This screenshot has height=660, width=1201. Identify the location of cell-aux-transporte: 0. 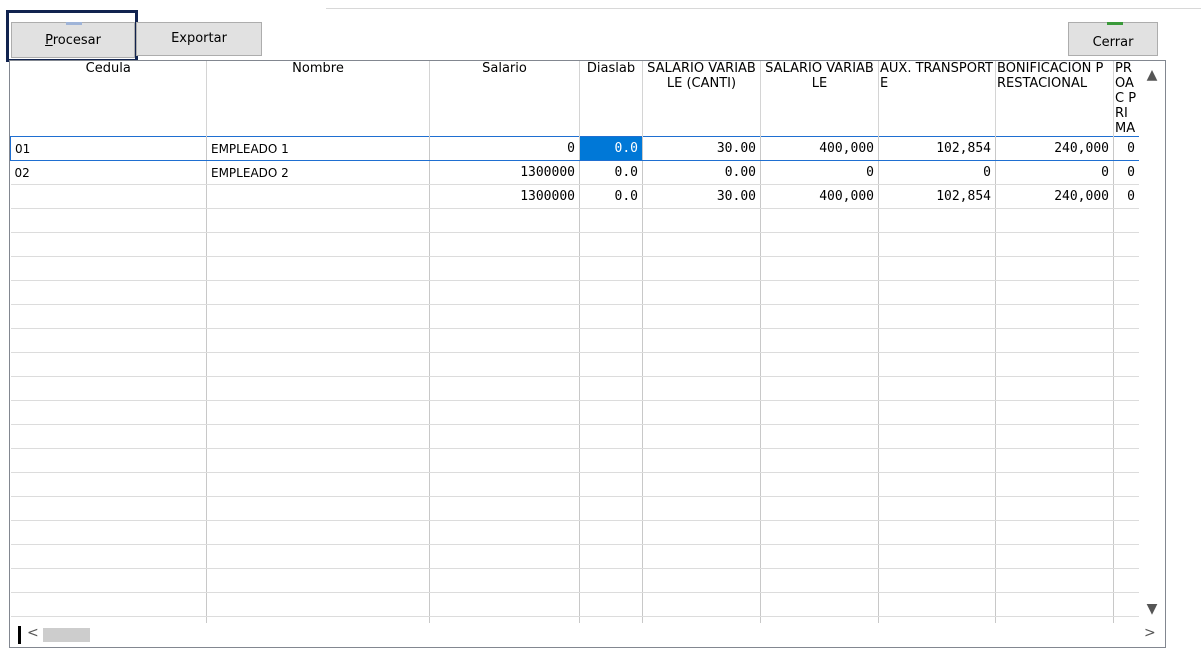
(937, 172).